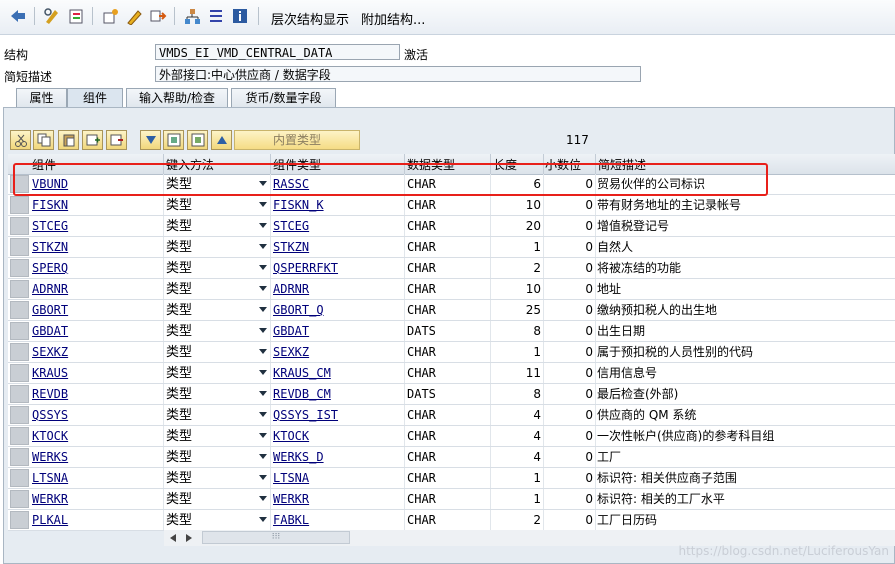 This screenshot has height=564, width=895. I want to click on back-arrow-icon, so click(18, 16).